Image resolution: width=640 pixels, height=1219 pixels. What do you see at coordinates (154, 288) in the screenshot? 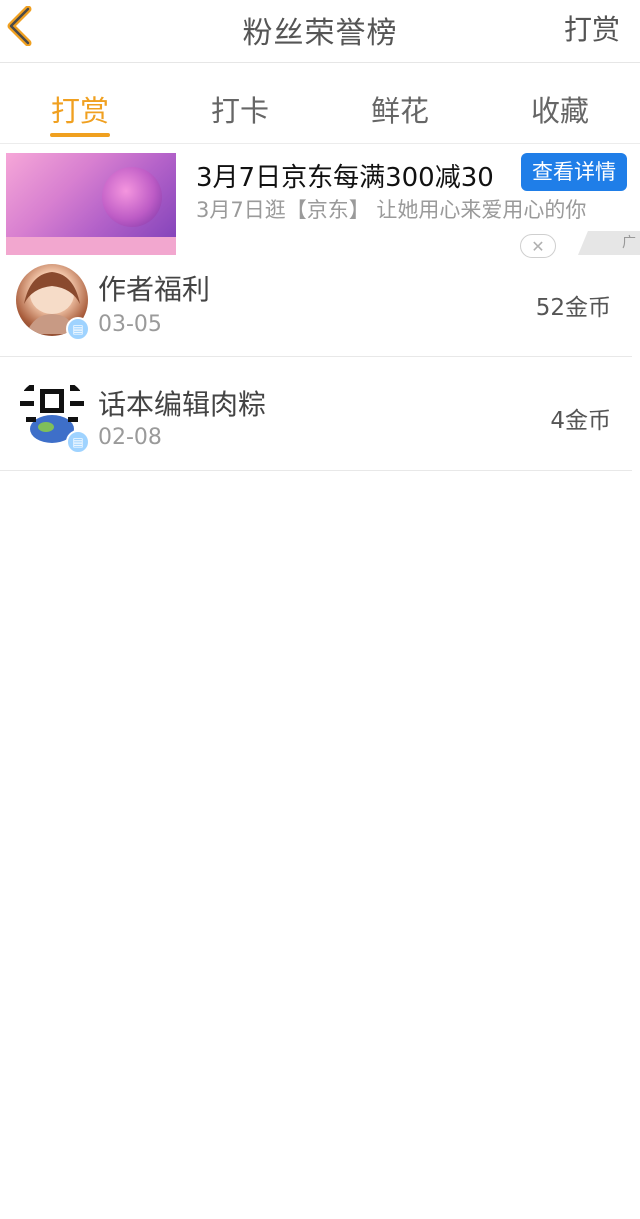
I see `fan-name: 作者福利` at bounding box center [154, 288].